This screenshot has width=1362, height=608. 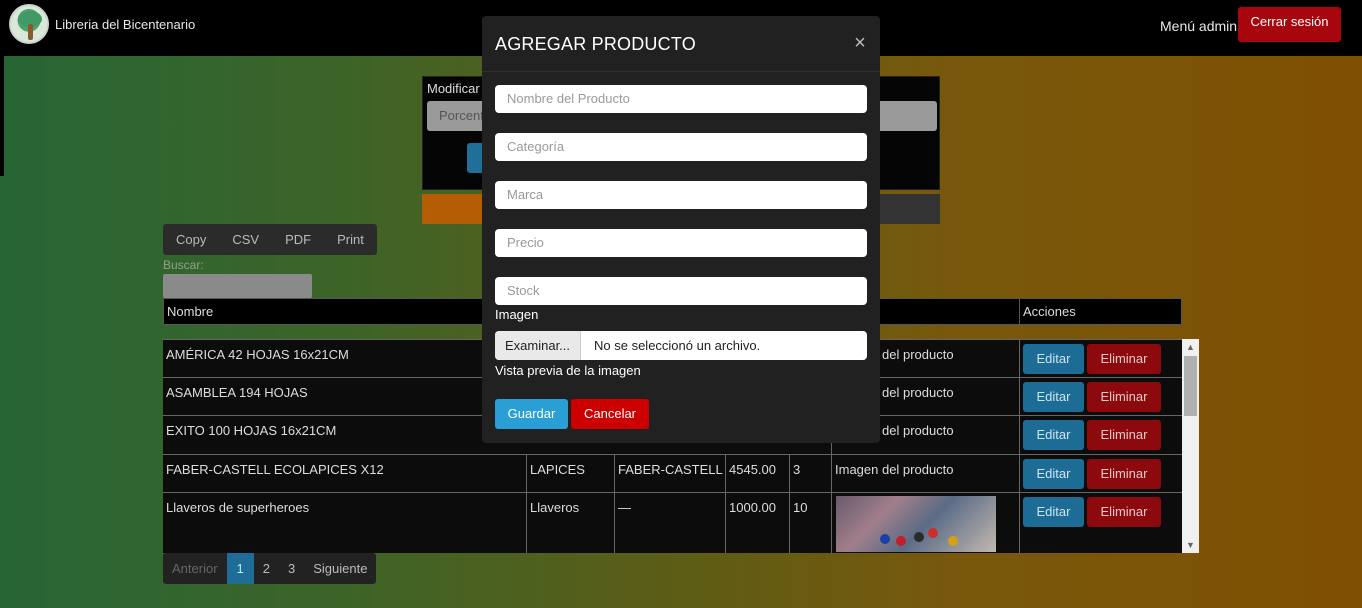 I want to click on image-file-input: Examinar... No se seleccionó un archivo., so click(x=681, y=345).